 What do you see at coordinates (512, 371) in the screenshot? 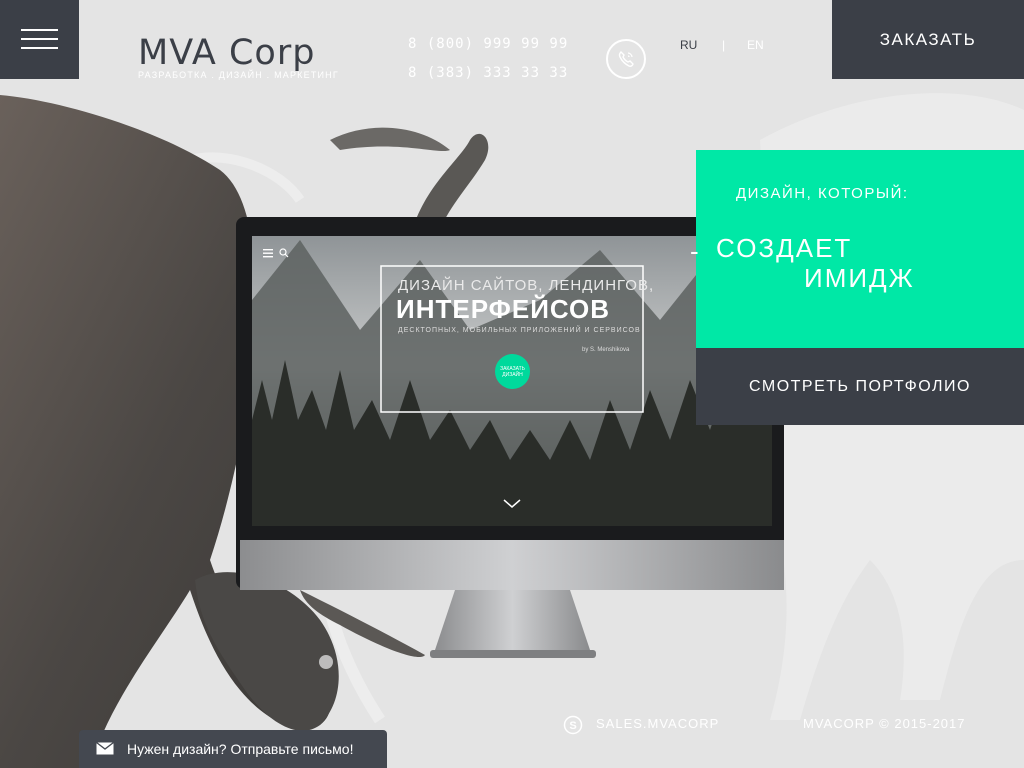
I see `screen-order-design-button: Заказать дизайн` at bounding box center [512, 371].